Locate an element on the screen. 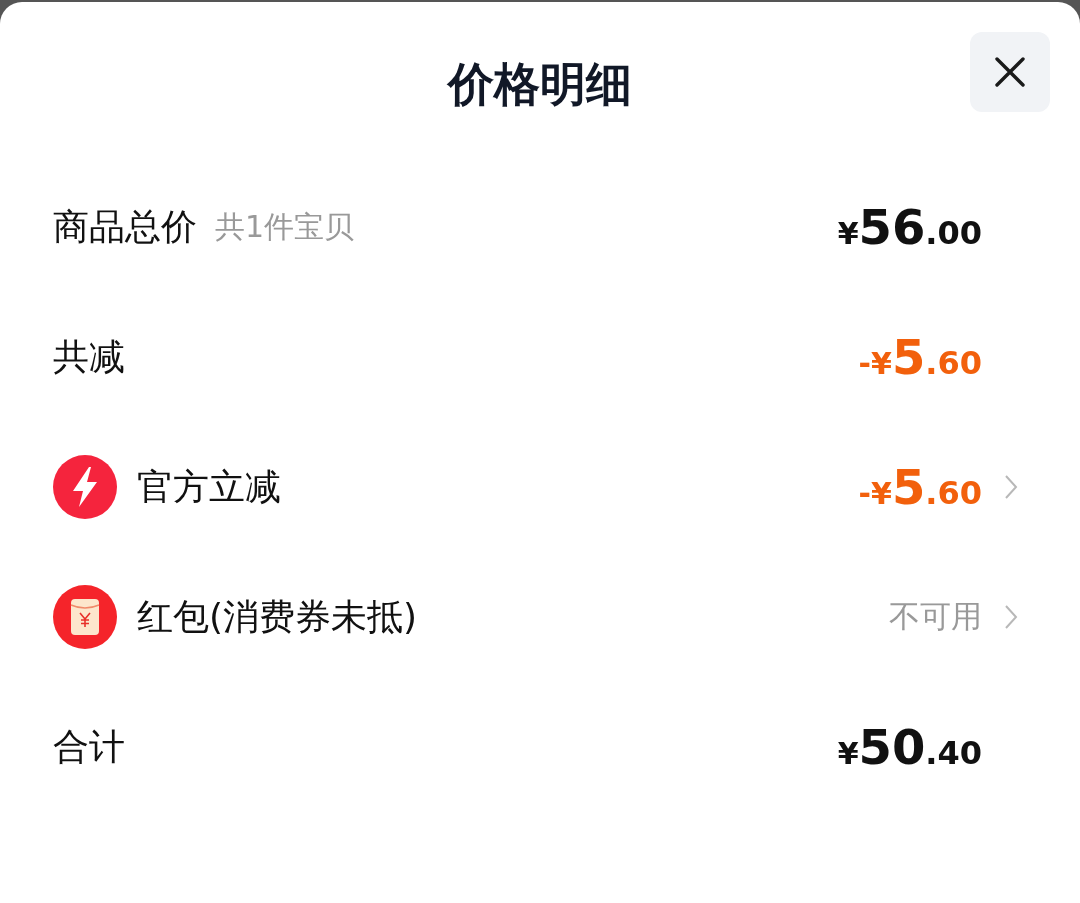 This screenshot has height=903, width=1080. row-label: 红包(消费券未抵) is located at coordinates (277, 616).